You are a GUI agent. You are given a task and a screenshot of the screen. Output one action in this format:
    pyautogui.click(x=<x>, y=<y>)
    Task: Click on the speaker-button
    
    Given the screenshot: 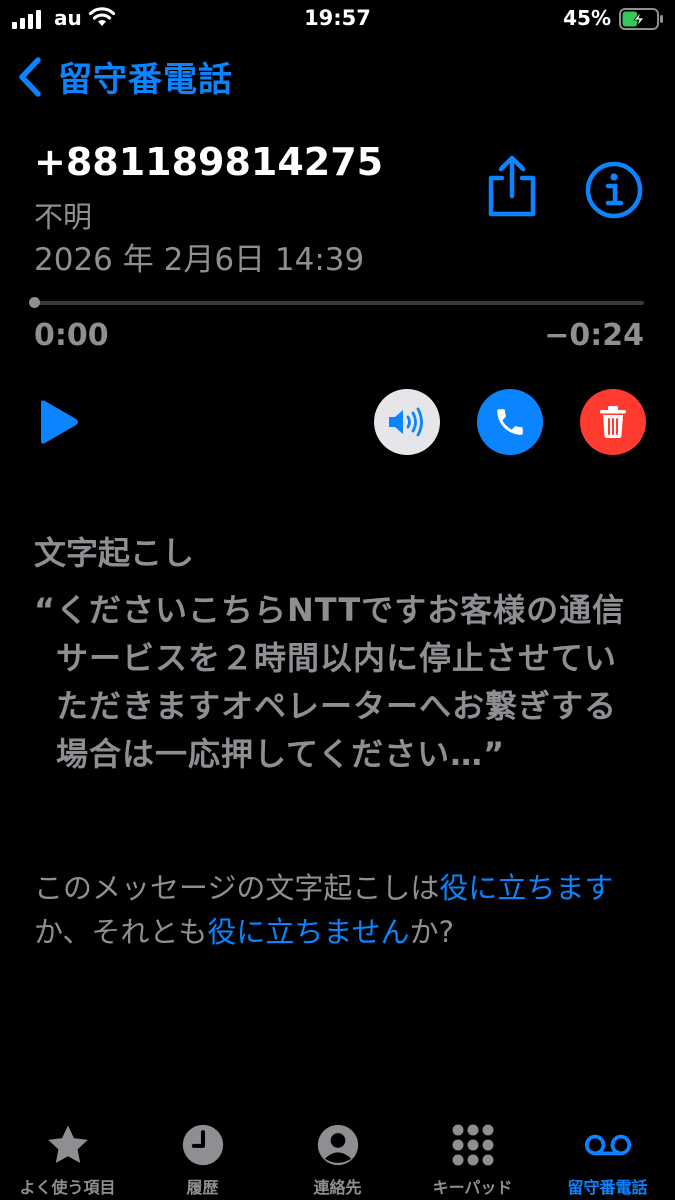 What is the action you would take?
    pyautogui.click(x=407, y=422)
    